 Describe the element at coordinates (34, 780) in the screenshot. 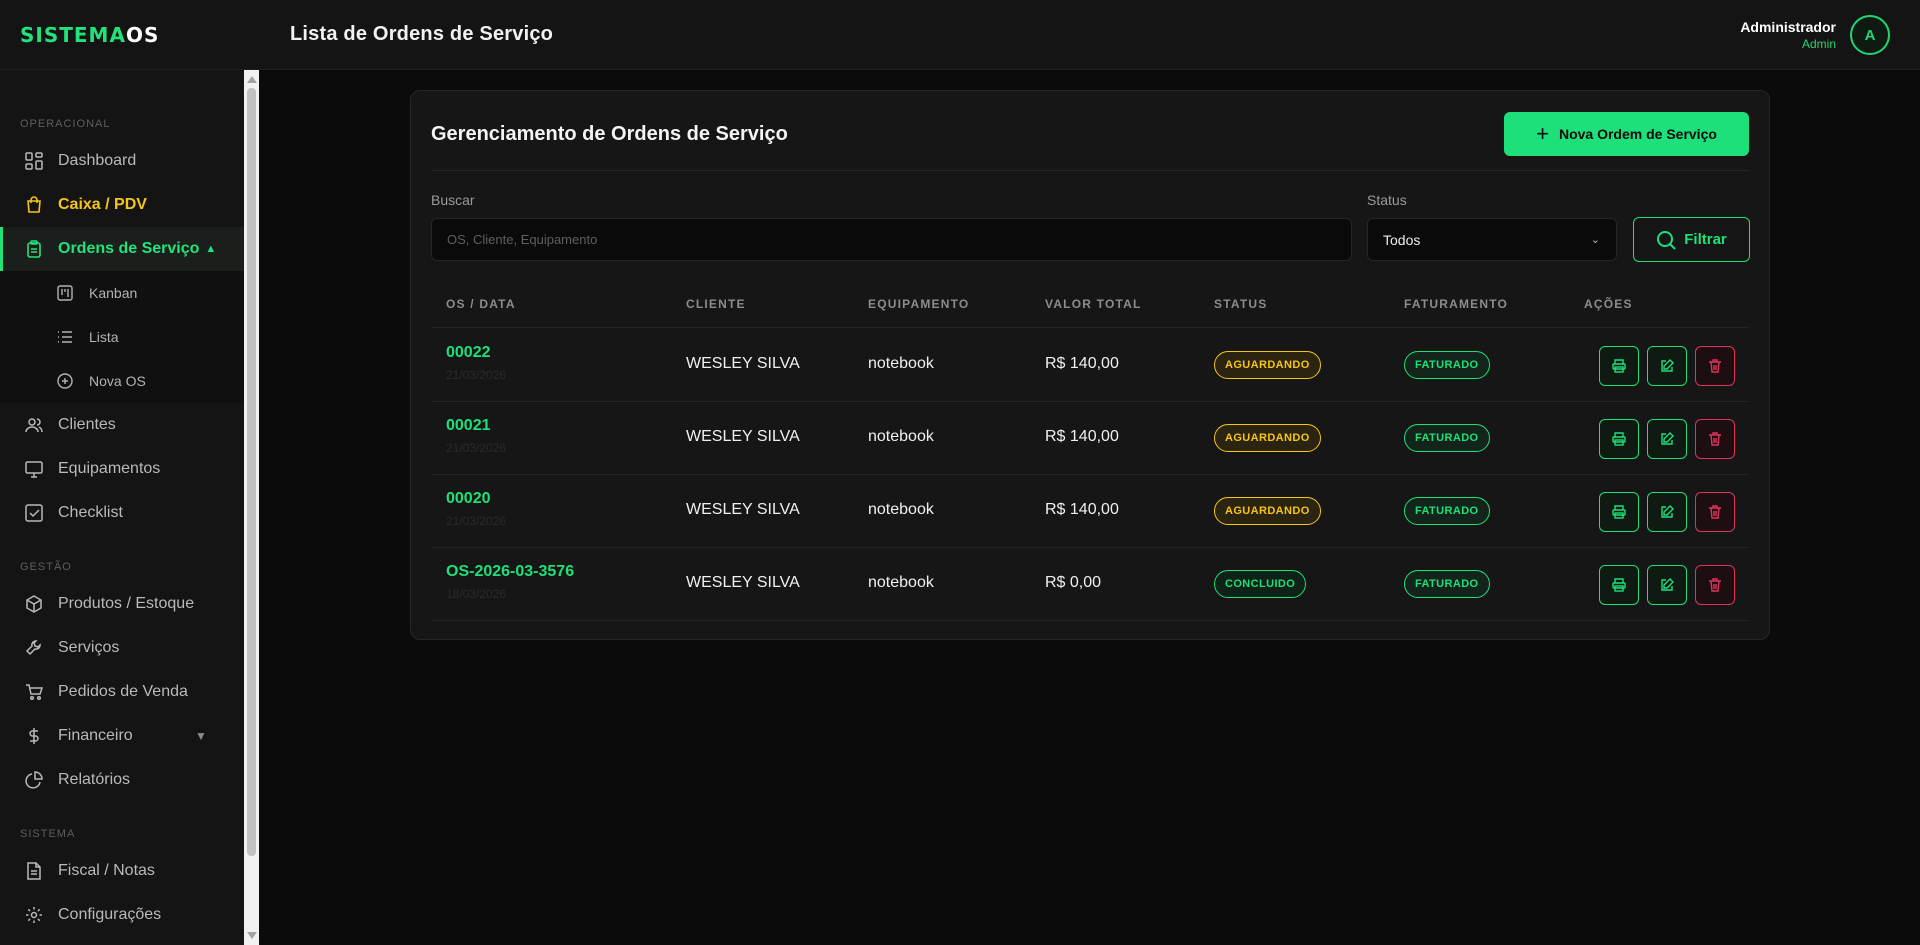

I see `pie-chart-icon` at that location.